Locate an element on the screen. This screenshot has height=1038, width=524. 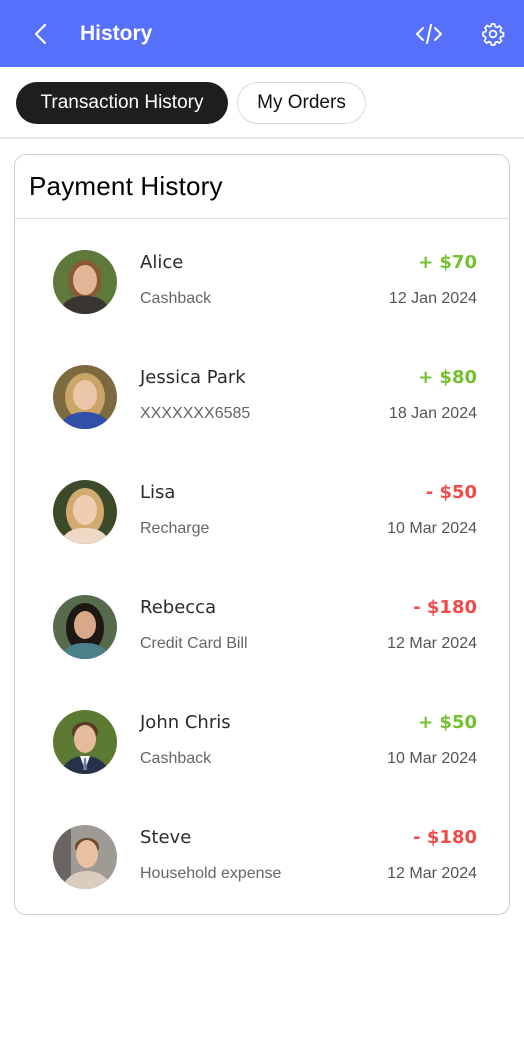
tab-bar: Transaction History My Orders is located at coordinates (262, 103).